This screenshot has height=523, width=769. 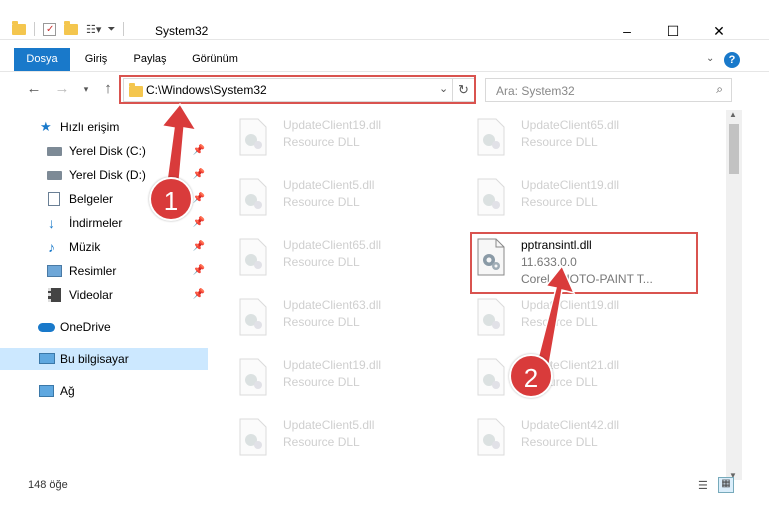 What do you see at coordinates (51, 247) in the screenshot?
I see `music-icon: ♪` at bounding box center [51, 247].